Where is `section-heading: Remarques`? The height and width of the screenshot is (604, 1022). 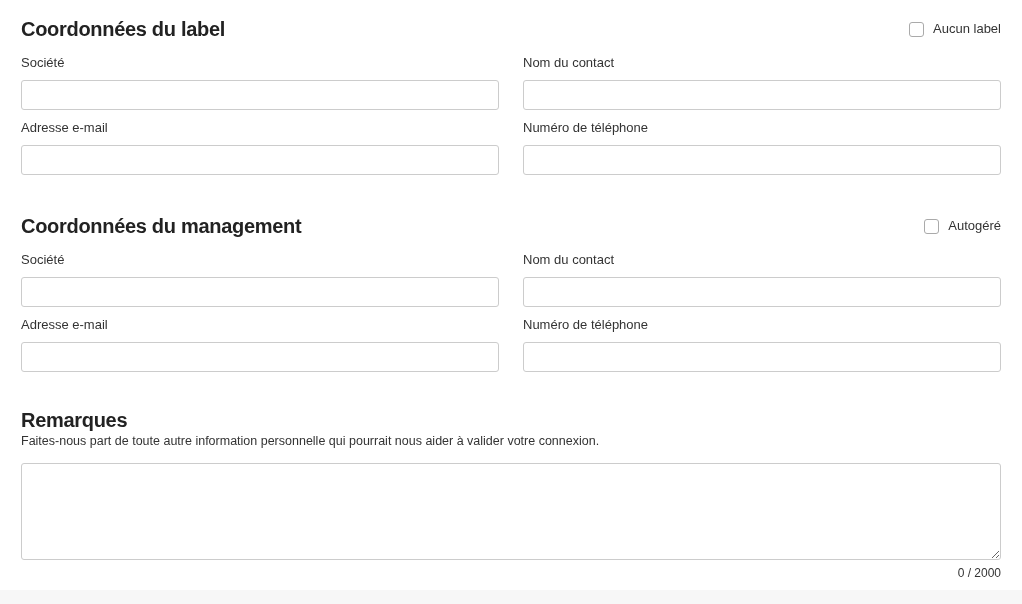
section-heading: Remarques is located at coordinates (75, 420).